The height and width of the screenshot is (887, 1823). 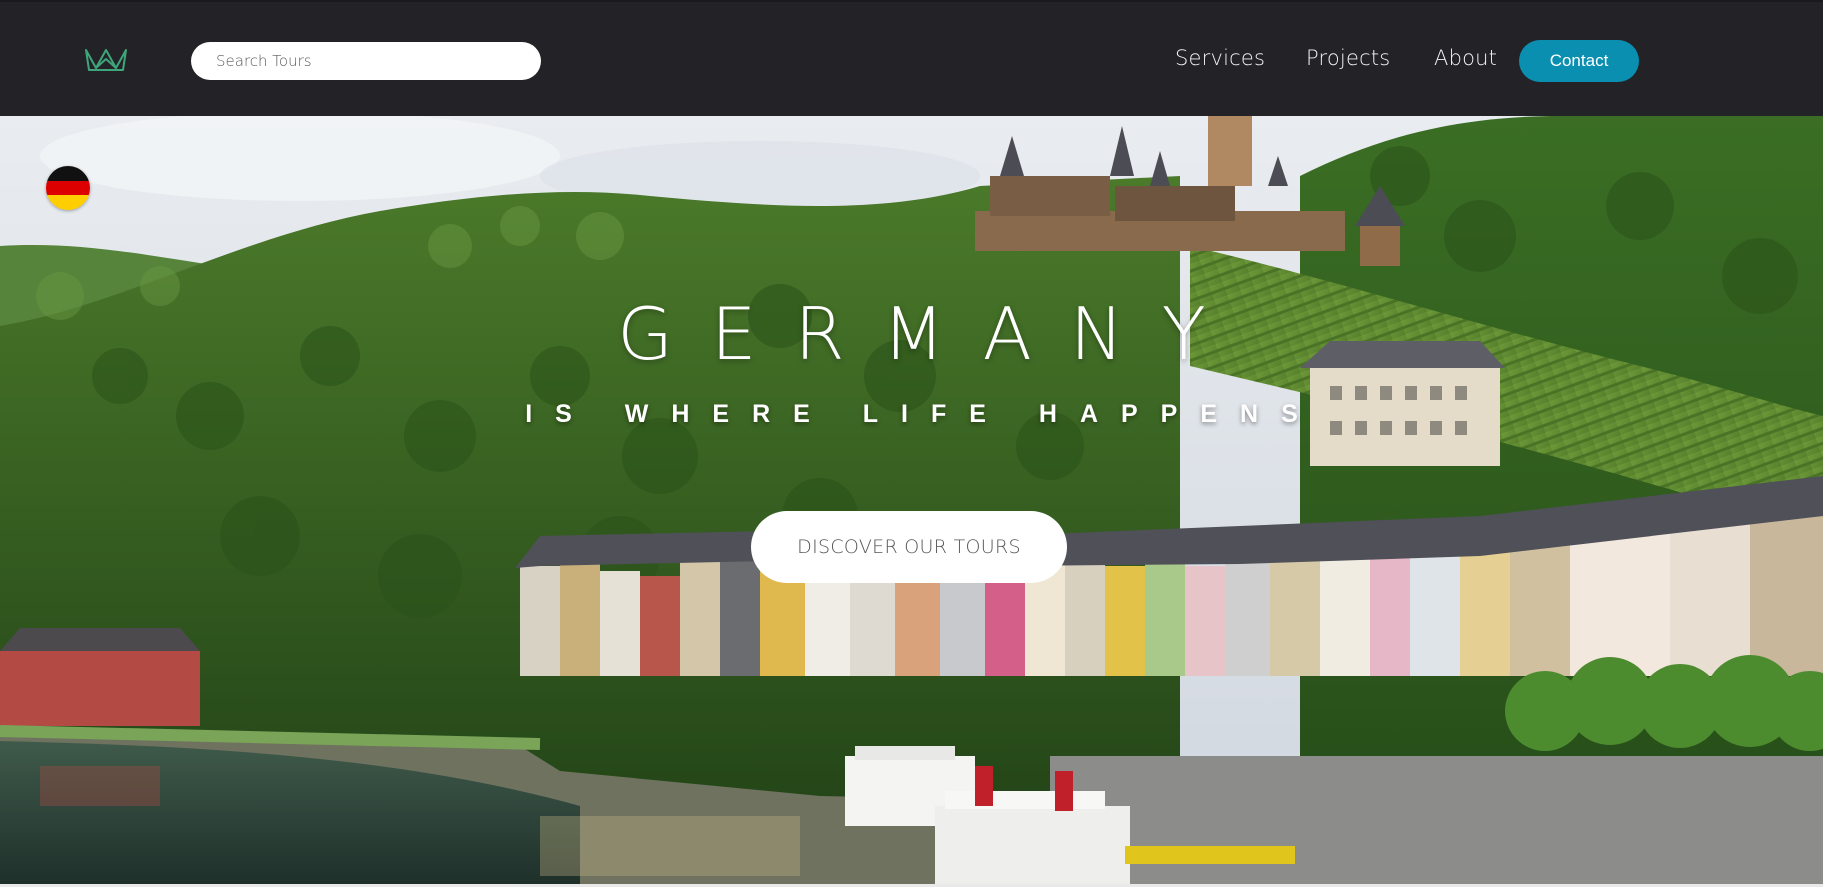 I want to click on hero-title: GERMANY, so click(x=930, y=334).